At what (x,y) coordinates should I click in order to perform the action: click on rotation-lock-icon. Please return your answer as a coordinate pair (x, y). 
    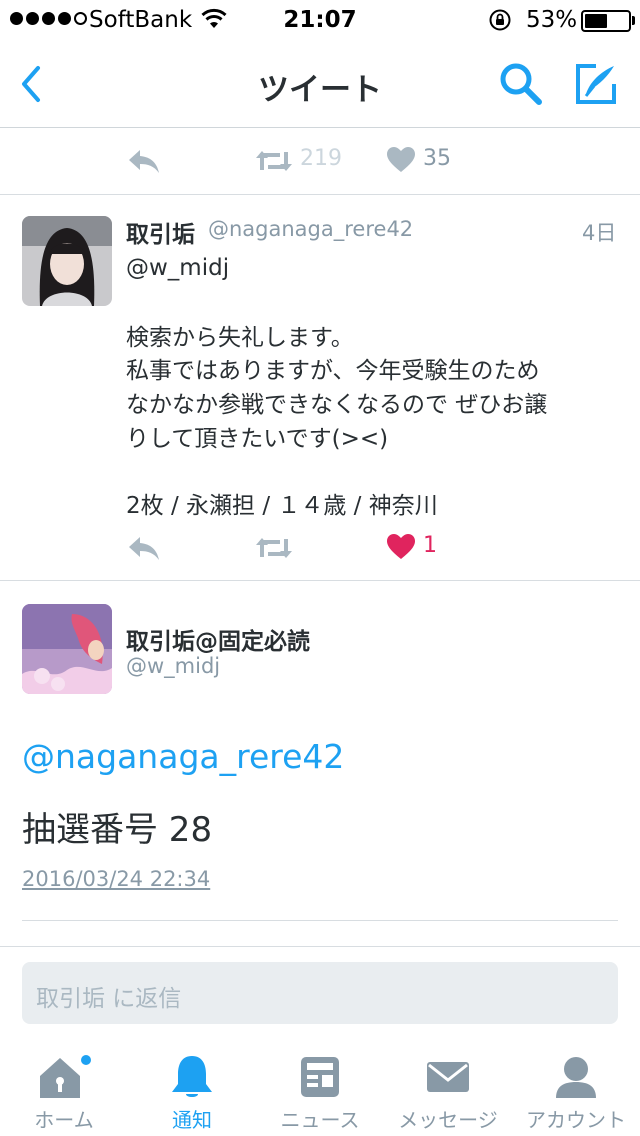
    Looking at the image, I should click on (500, 20).